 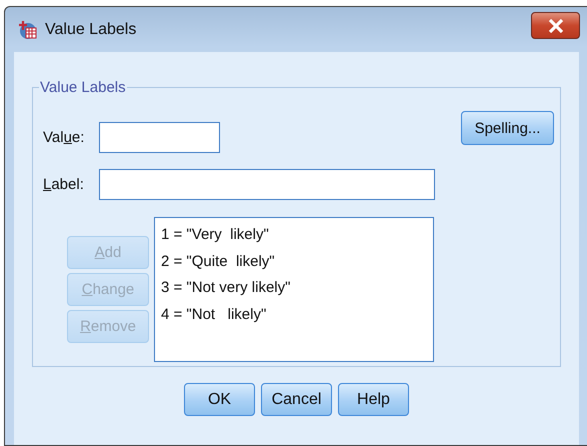 I want to click on close-button, so click(x=555, y=25).